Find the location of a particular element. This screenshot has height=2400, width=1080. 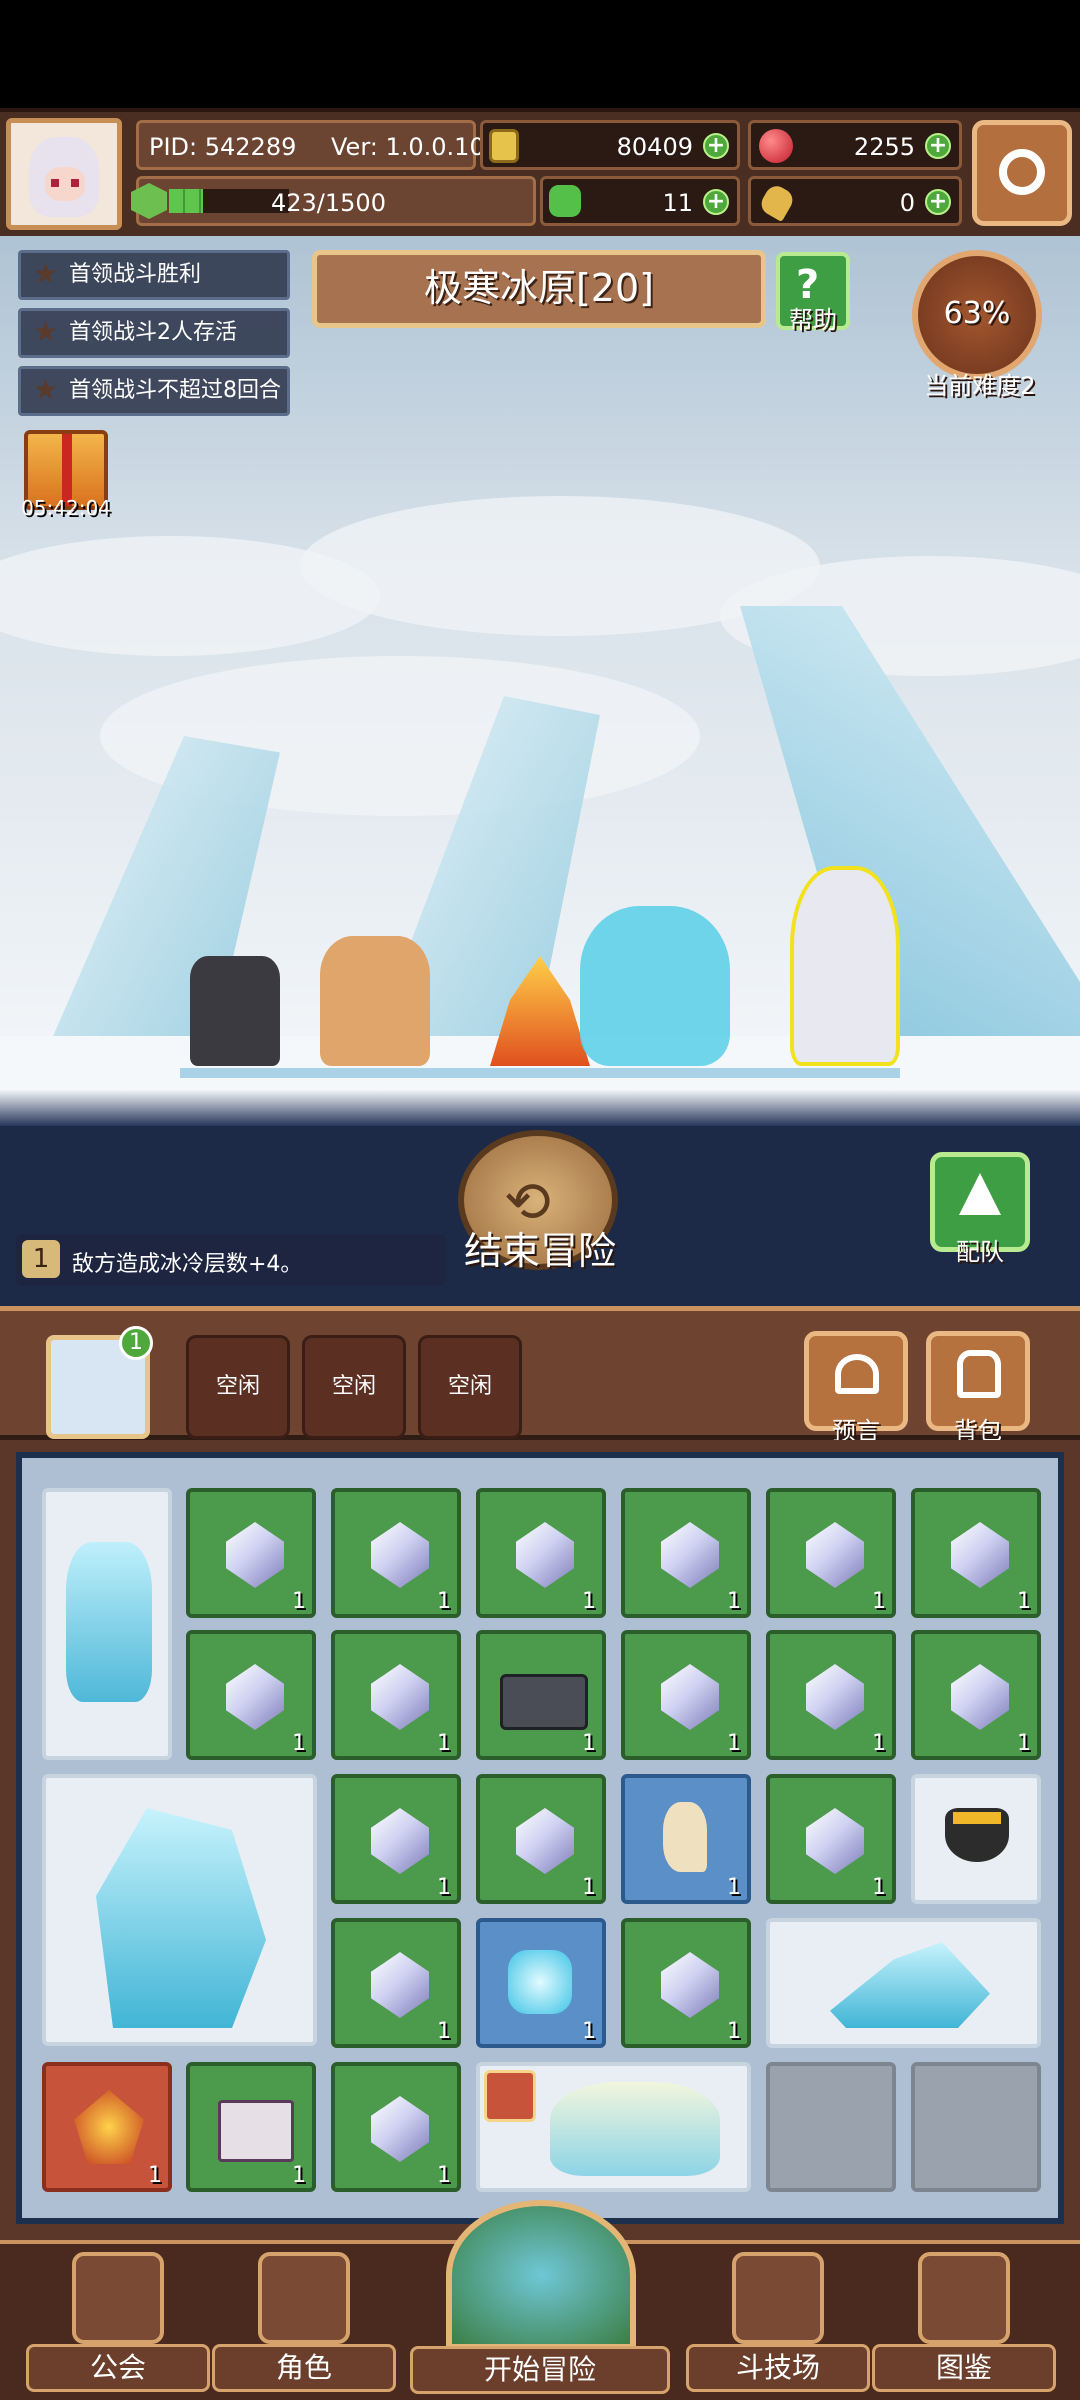

flame-item: 1 is located at coordinates (107, 2127).